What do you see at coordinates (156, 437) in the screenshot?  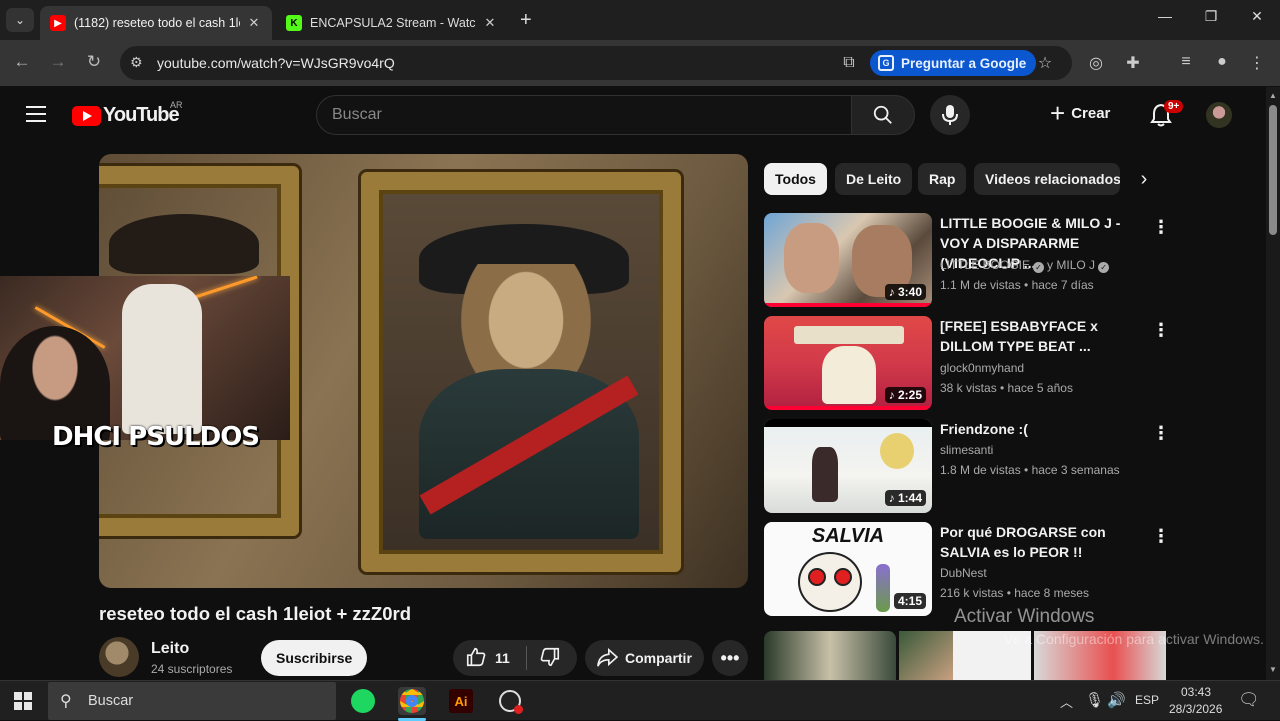 I see `webcam-overlay-text: DHCI PSULDOS` at bounding box center [156, 437].